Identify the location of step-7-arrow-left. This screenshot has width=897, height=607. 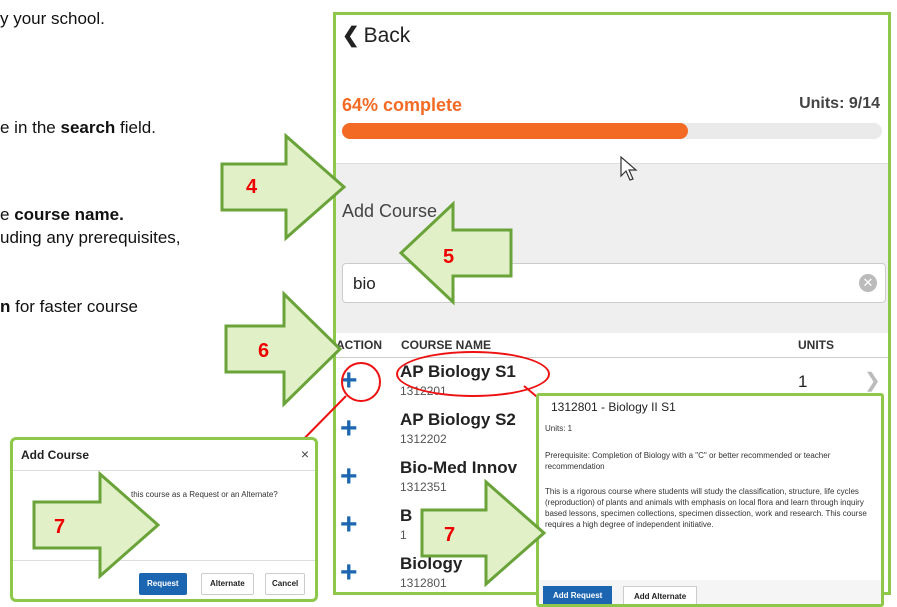
(96, 525).